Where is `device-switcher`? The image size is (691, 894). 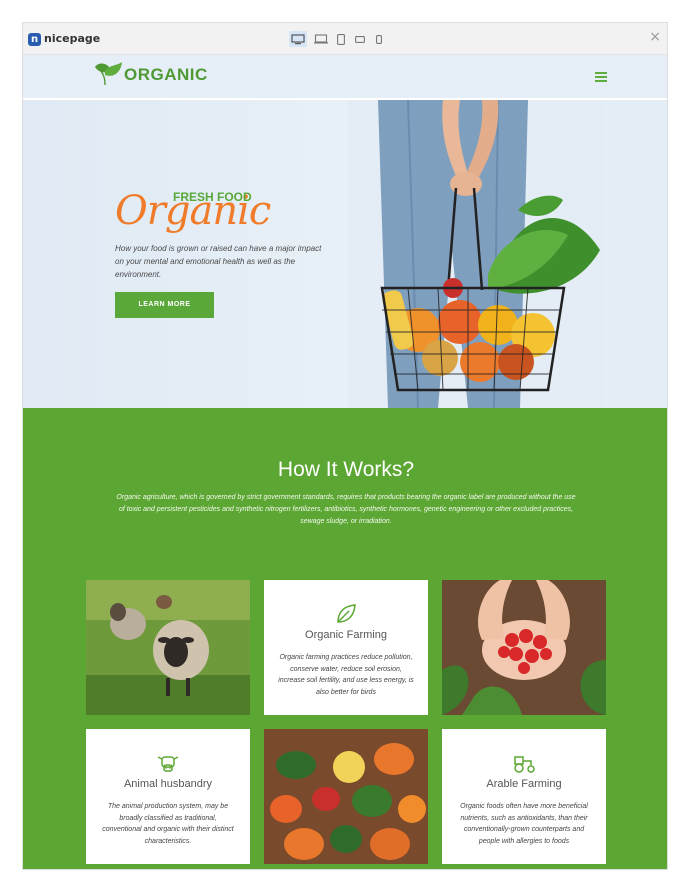 device-switcher is located at coordinates (337, 39).